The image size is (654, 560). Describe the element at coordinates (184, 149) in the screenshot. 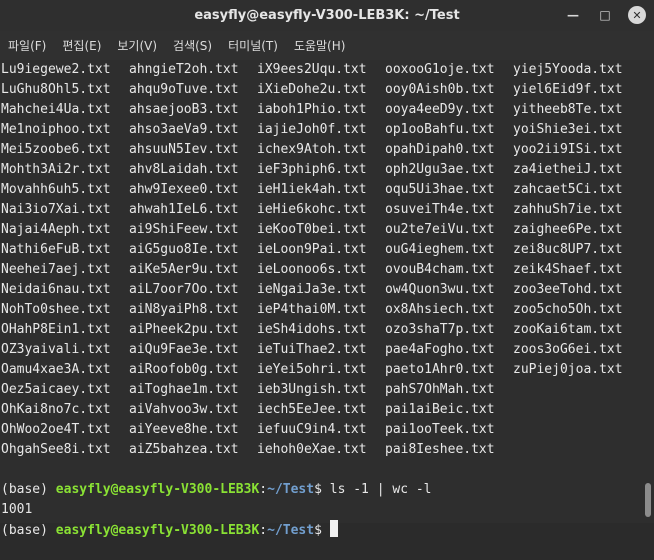

I see `file-name: ahsuuN5Iev.txt` at that location.